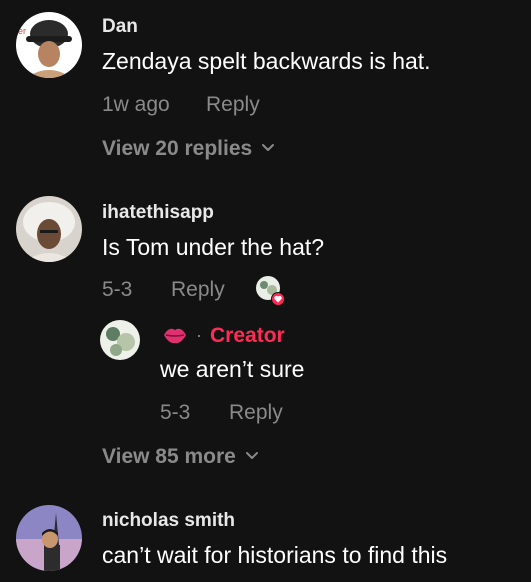 The image size is (531, 582). Describe the element at coordinates (168, 521) in the screenshot. I see `comment-username: nicholas smith` at that location.